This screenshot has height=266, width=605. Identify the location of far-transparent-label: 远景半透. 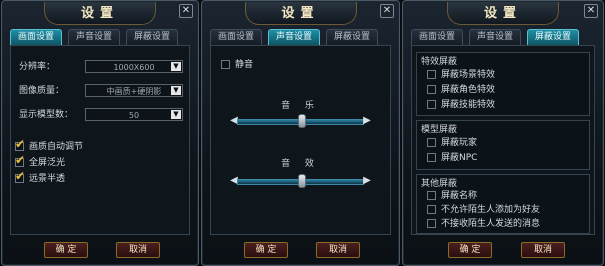
(47, 179).